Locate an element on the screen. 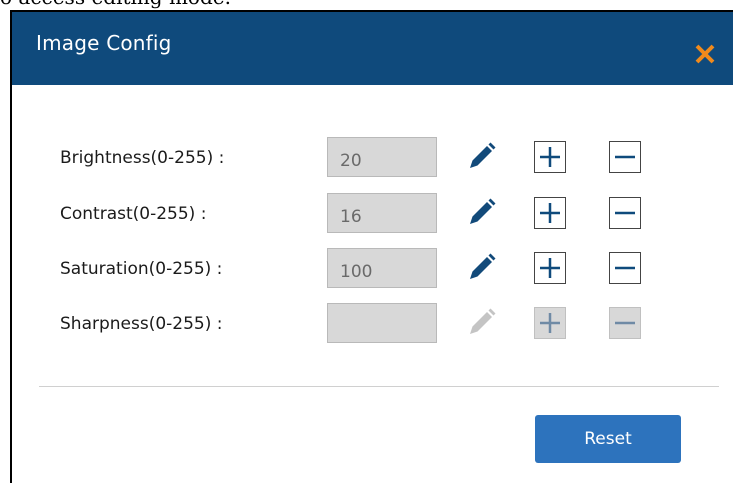 This screenshot has width=733, height=483. contrast-label: Contrast(0-255) : is located at coordinates (133, 214).